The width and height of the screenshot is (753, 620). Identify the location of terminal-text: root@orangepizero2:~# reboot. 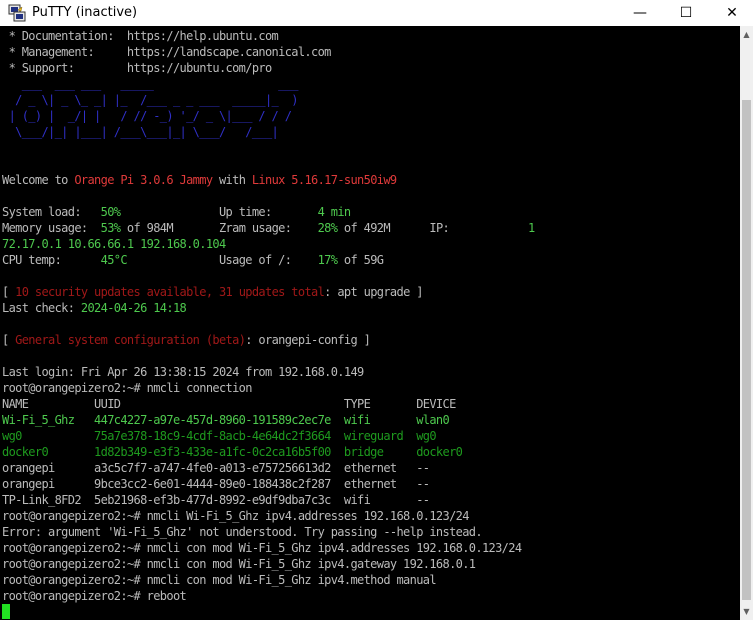
(94, 596).